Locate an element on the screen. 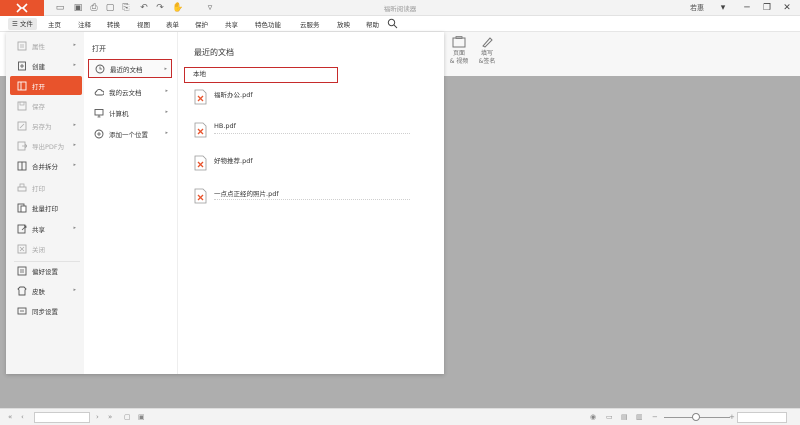 The height and width of the screenshot is (425, 800). single-page-icon: ▢ is located at coordinates (127, 417).